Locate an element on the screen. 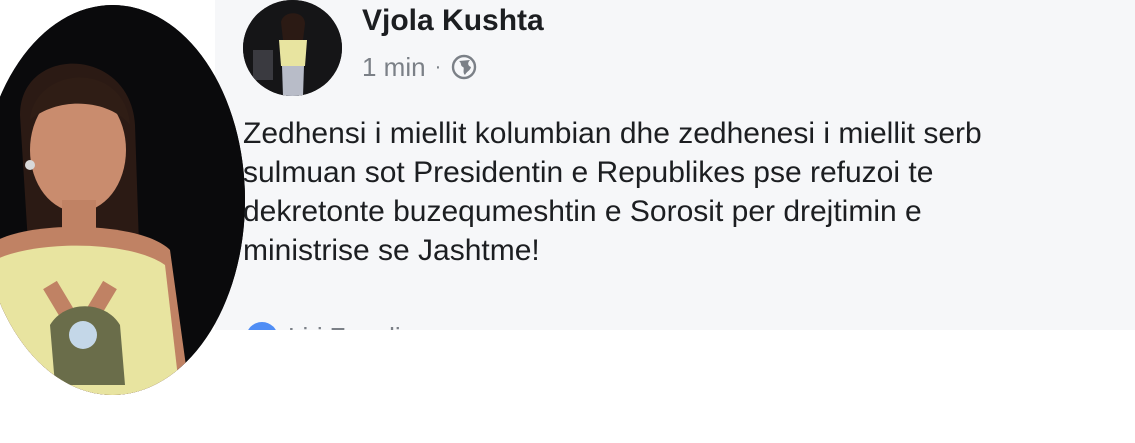 The image size is (1135, 443). globe-icon is located at coordinates (464, 67).